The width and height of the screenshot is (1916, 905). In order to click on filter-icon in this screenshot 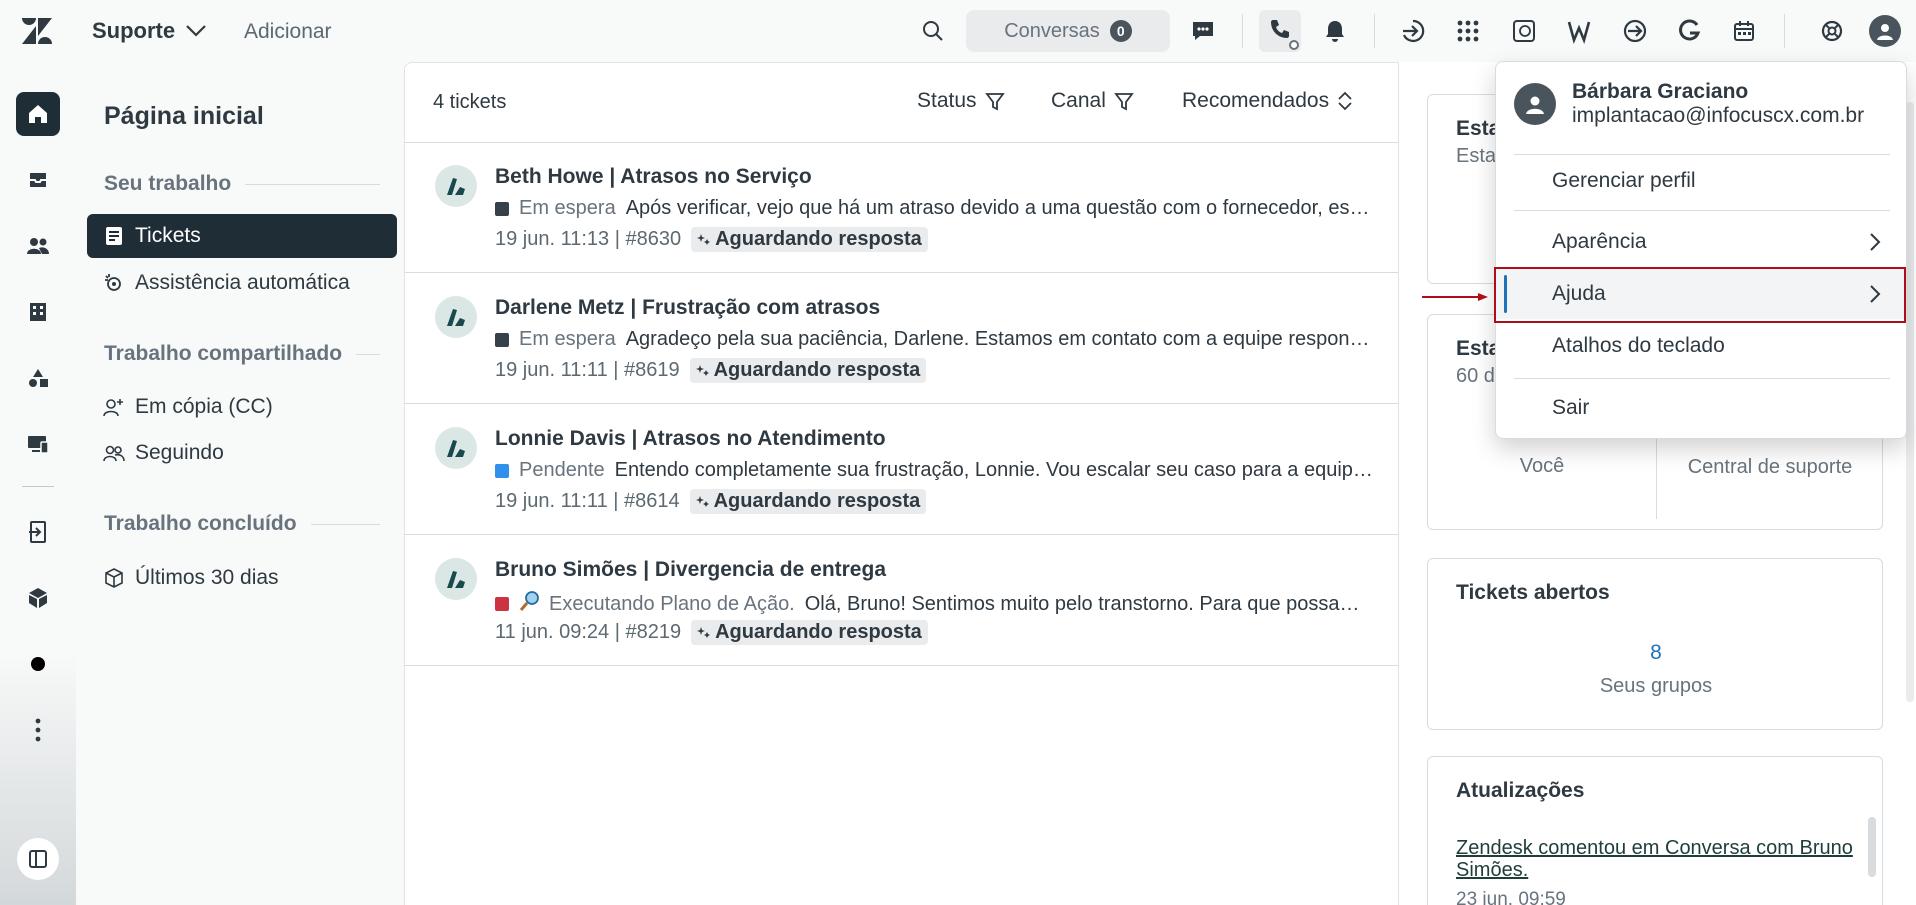, I will do `click(1124, 102)`.